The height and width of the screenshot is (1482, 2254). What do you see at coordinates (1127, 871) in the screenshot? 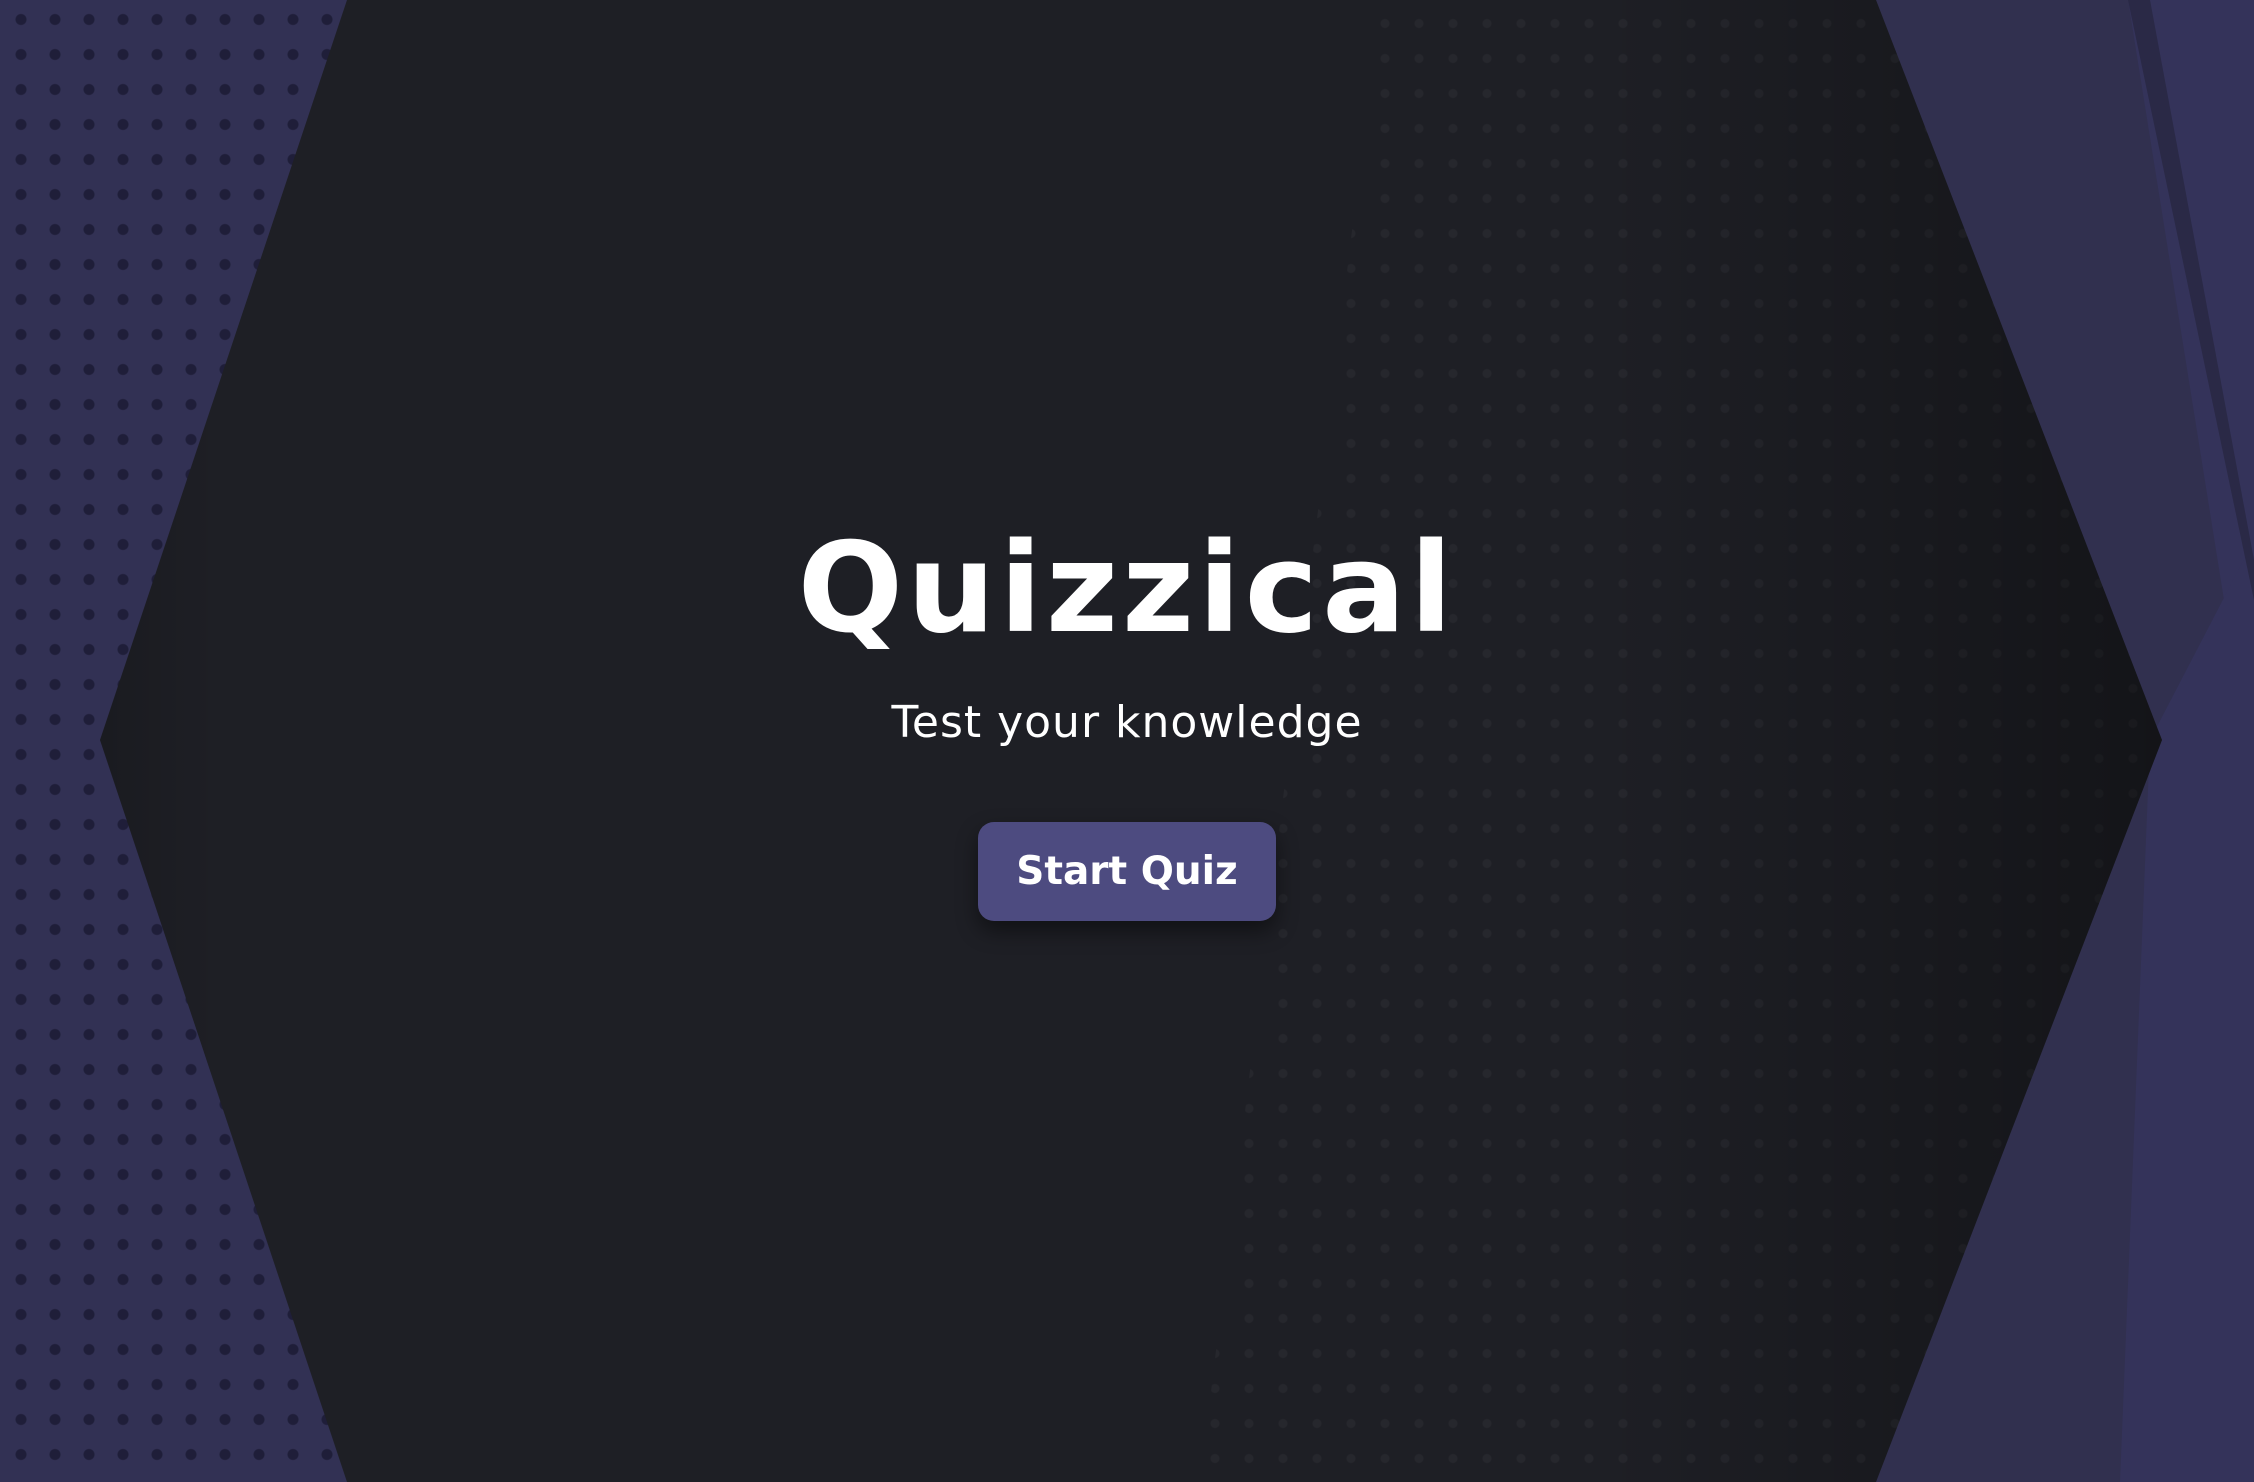
I see `start-quiz-button: Start Quiz` at bounding box center [1127, 871].